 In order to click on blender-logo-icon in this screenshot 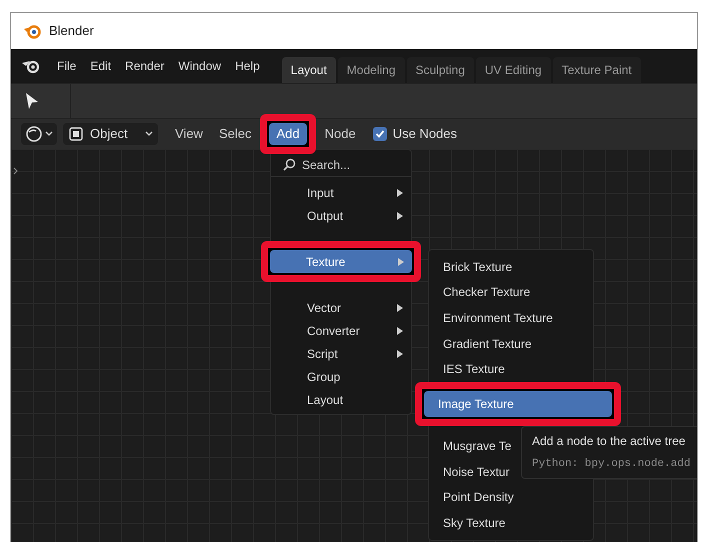, I will do `click(32, 31)`.